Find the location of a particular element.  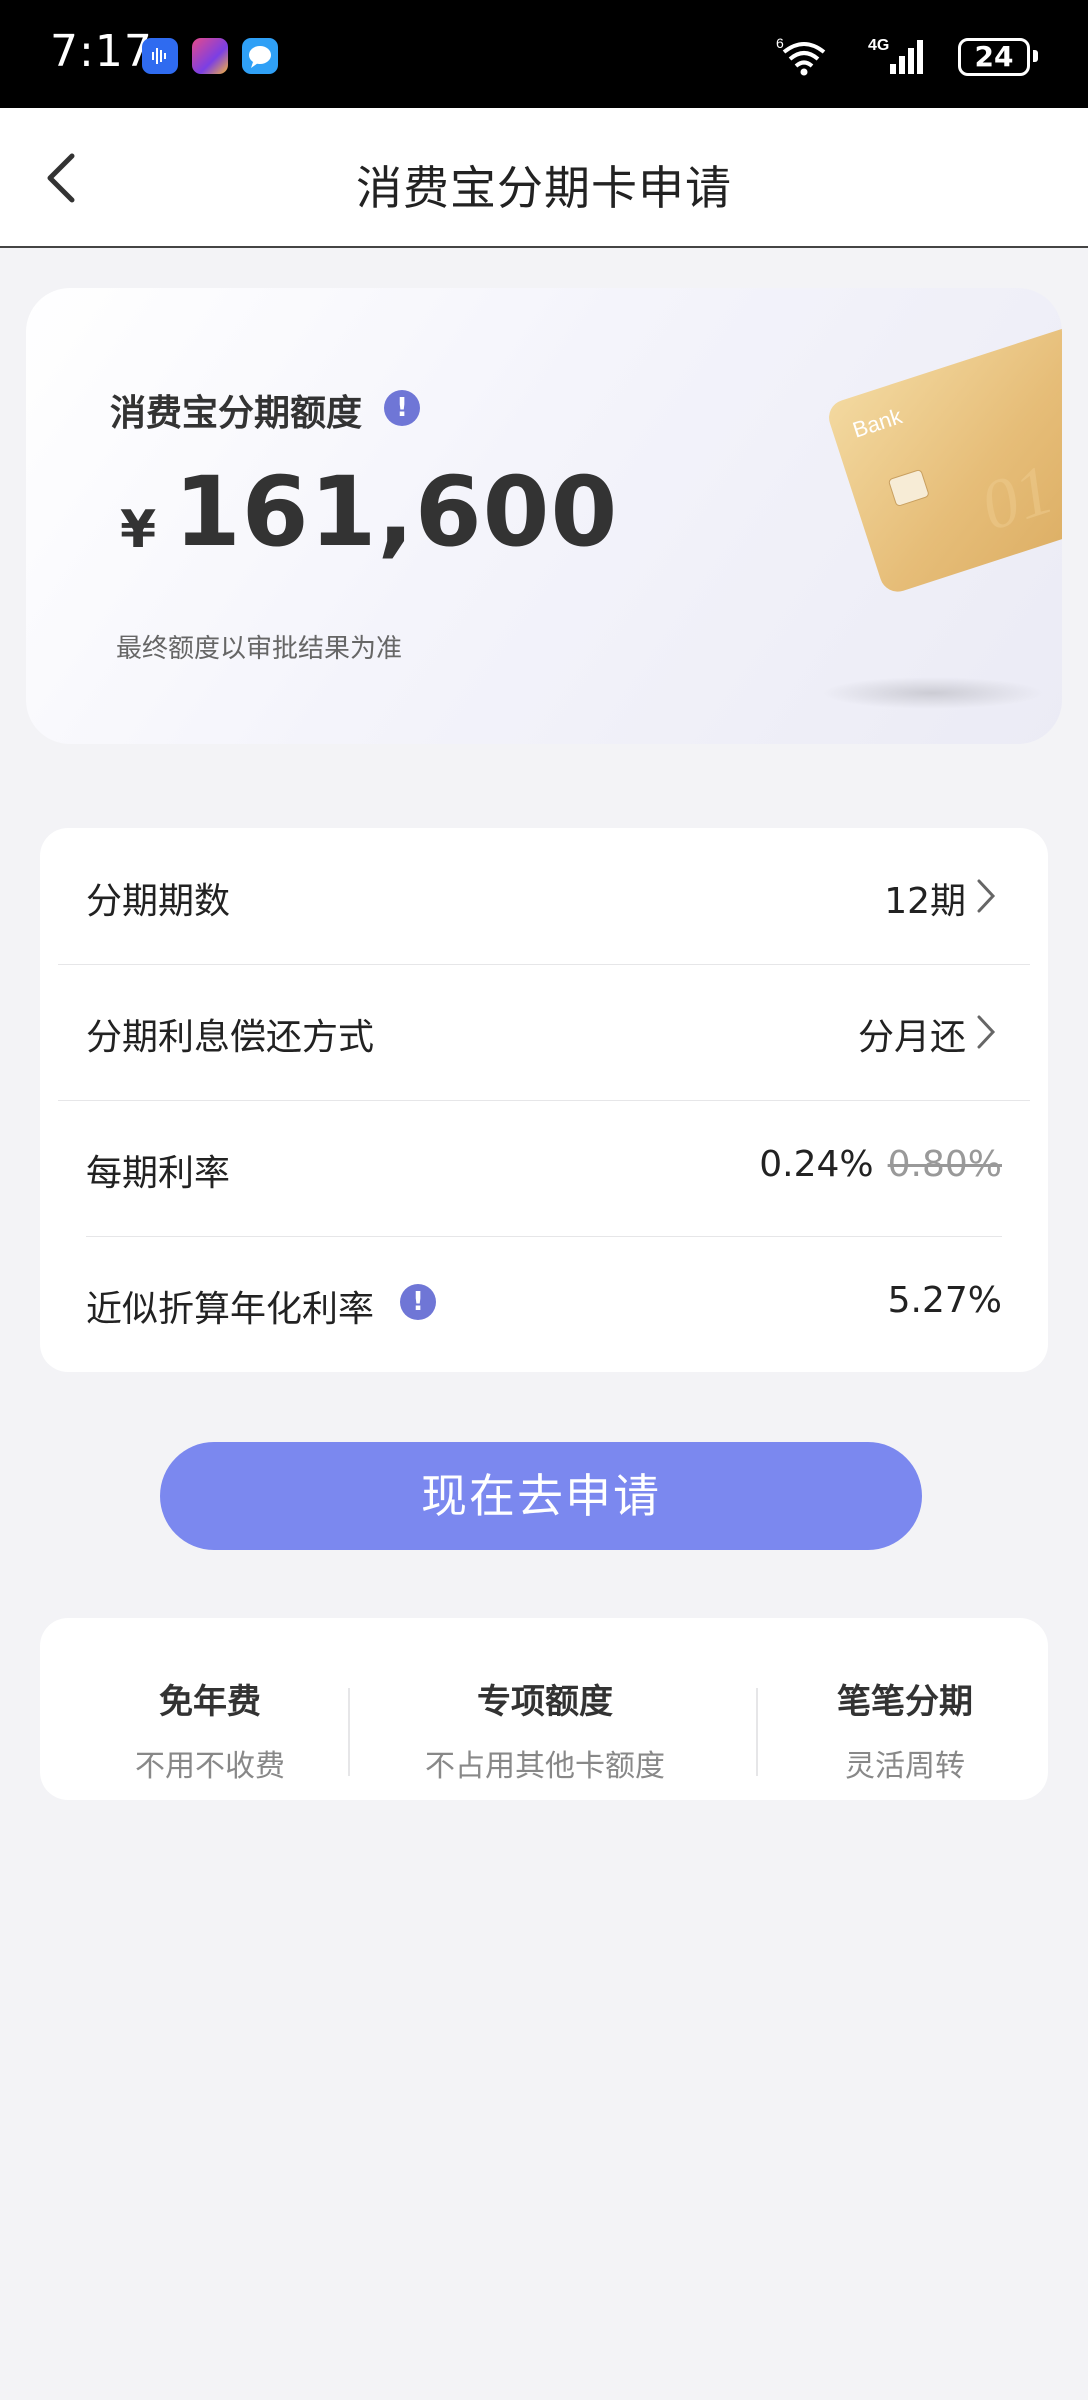

row-installment-count: 分期期数 12期 is located at coordinates (544, 896).